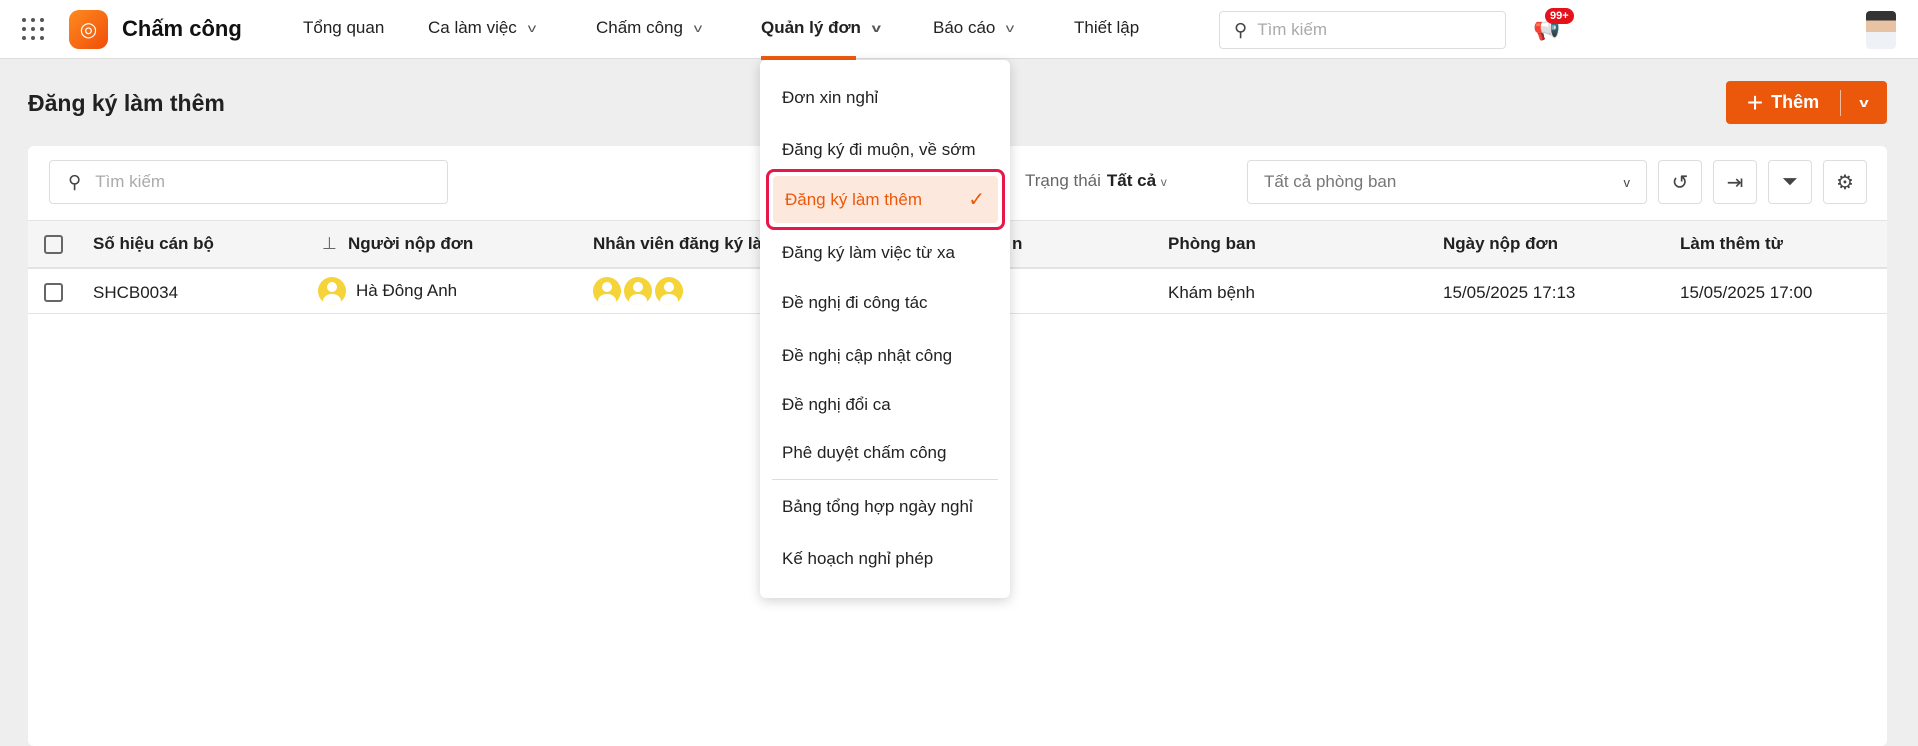 The height and width of the screenshot is (746, 1918). I want to click on menu-item: Phê duyệt chấm công, so click(864, 453).